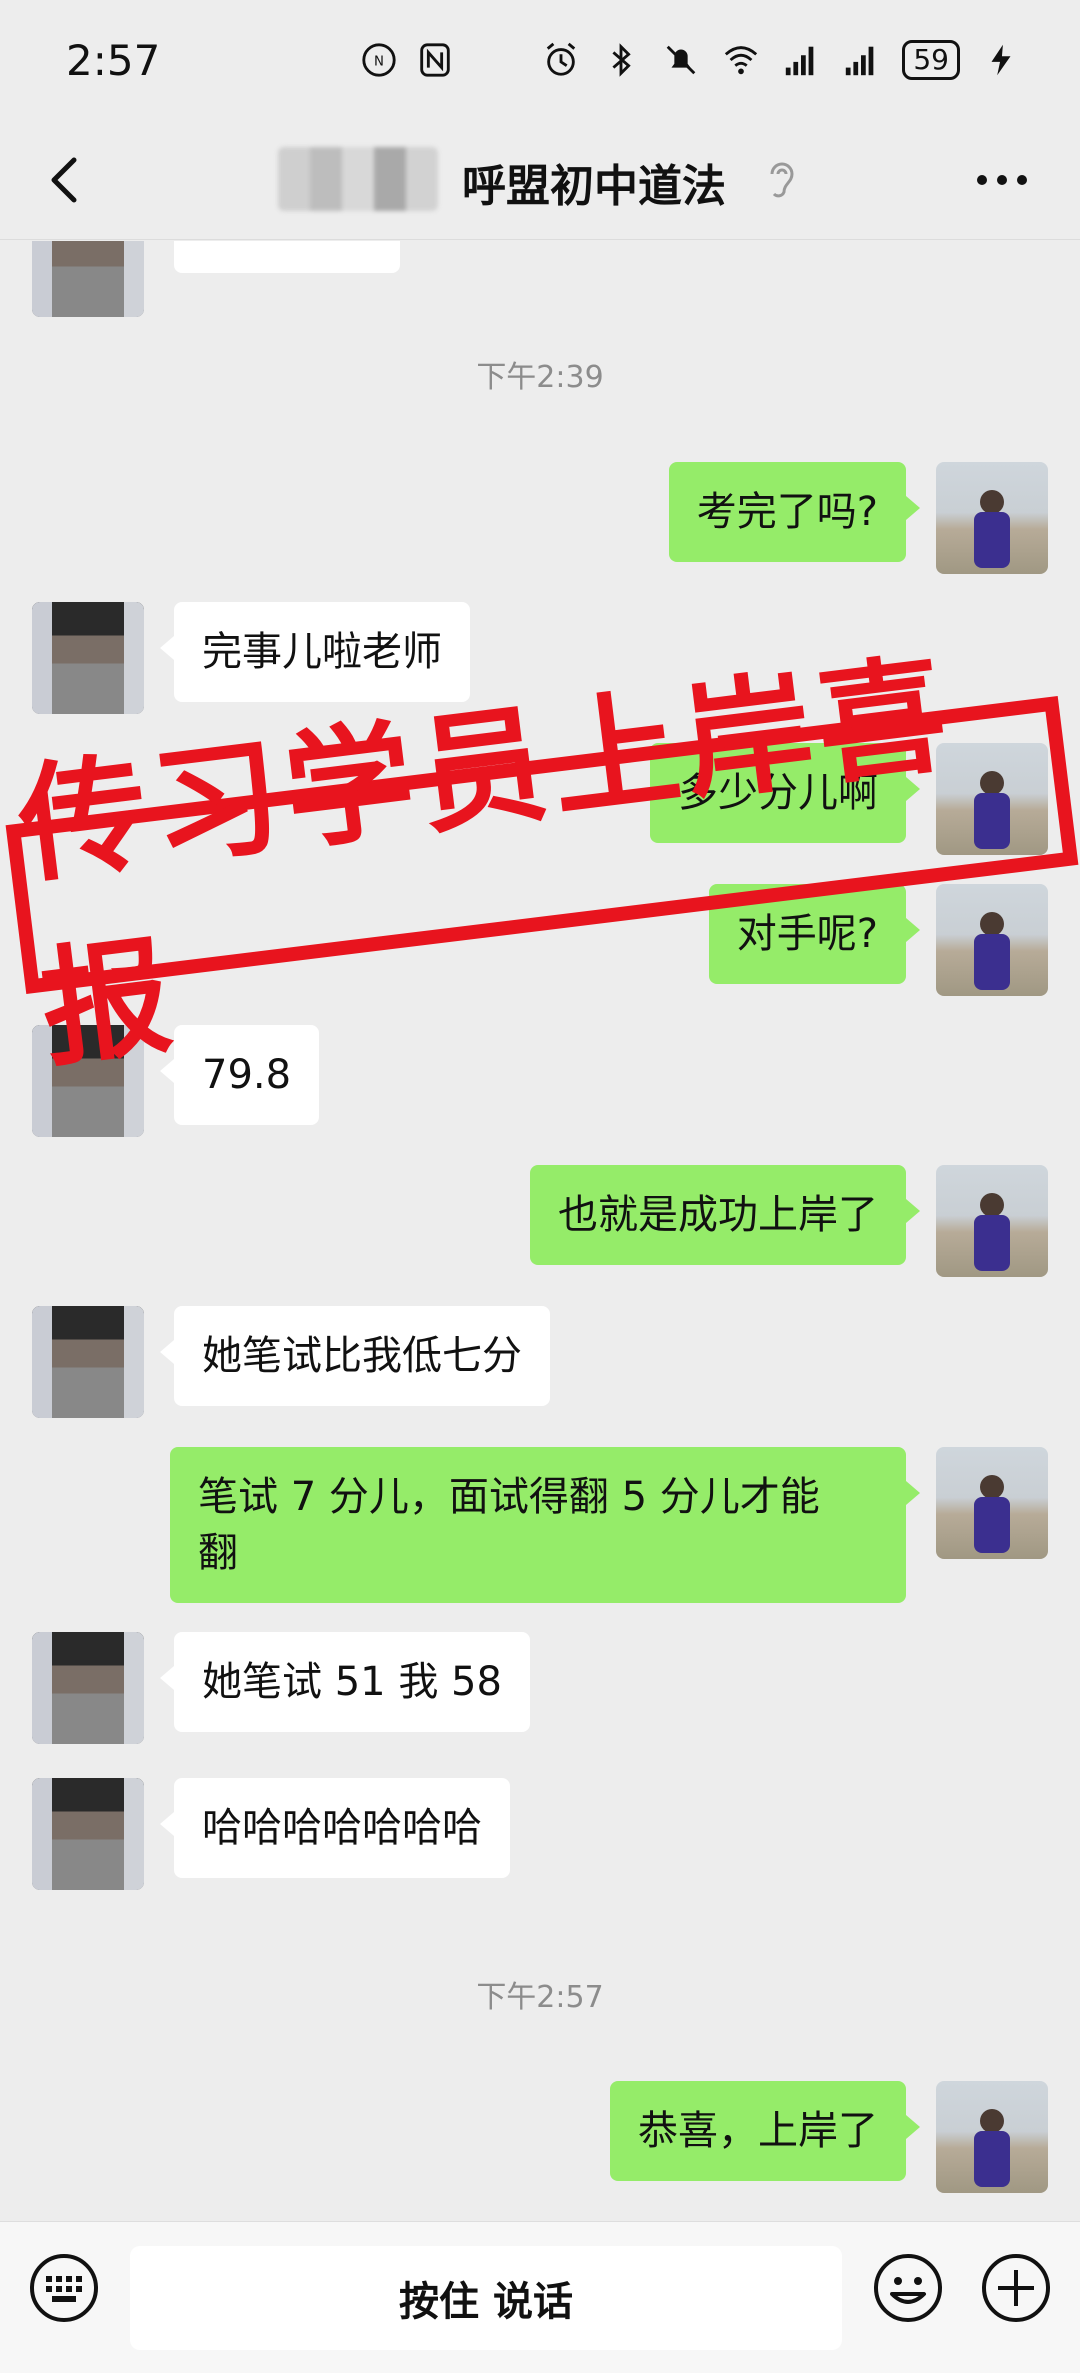  Describe the element at coordinates (287, 257) in the screenshot. I see `message-bubble-partial` at that location.